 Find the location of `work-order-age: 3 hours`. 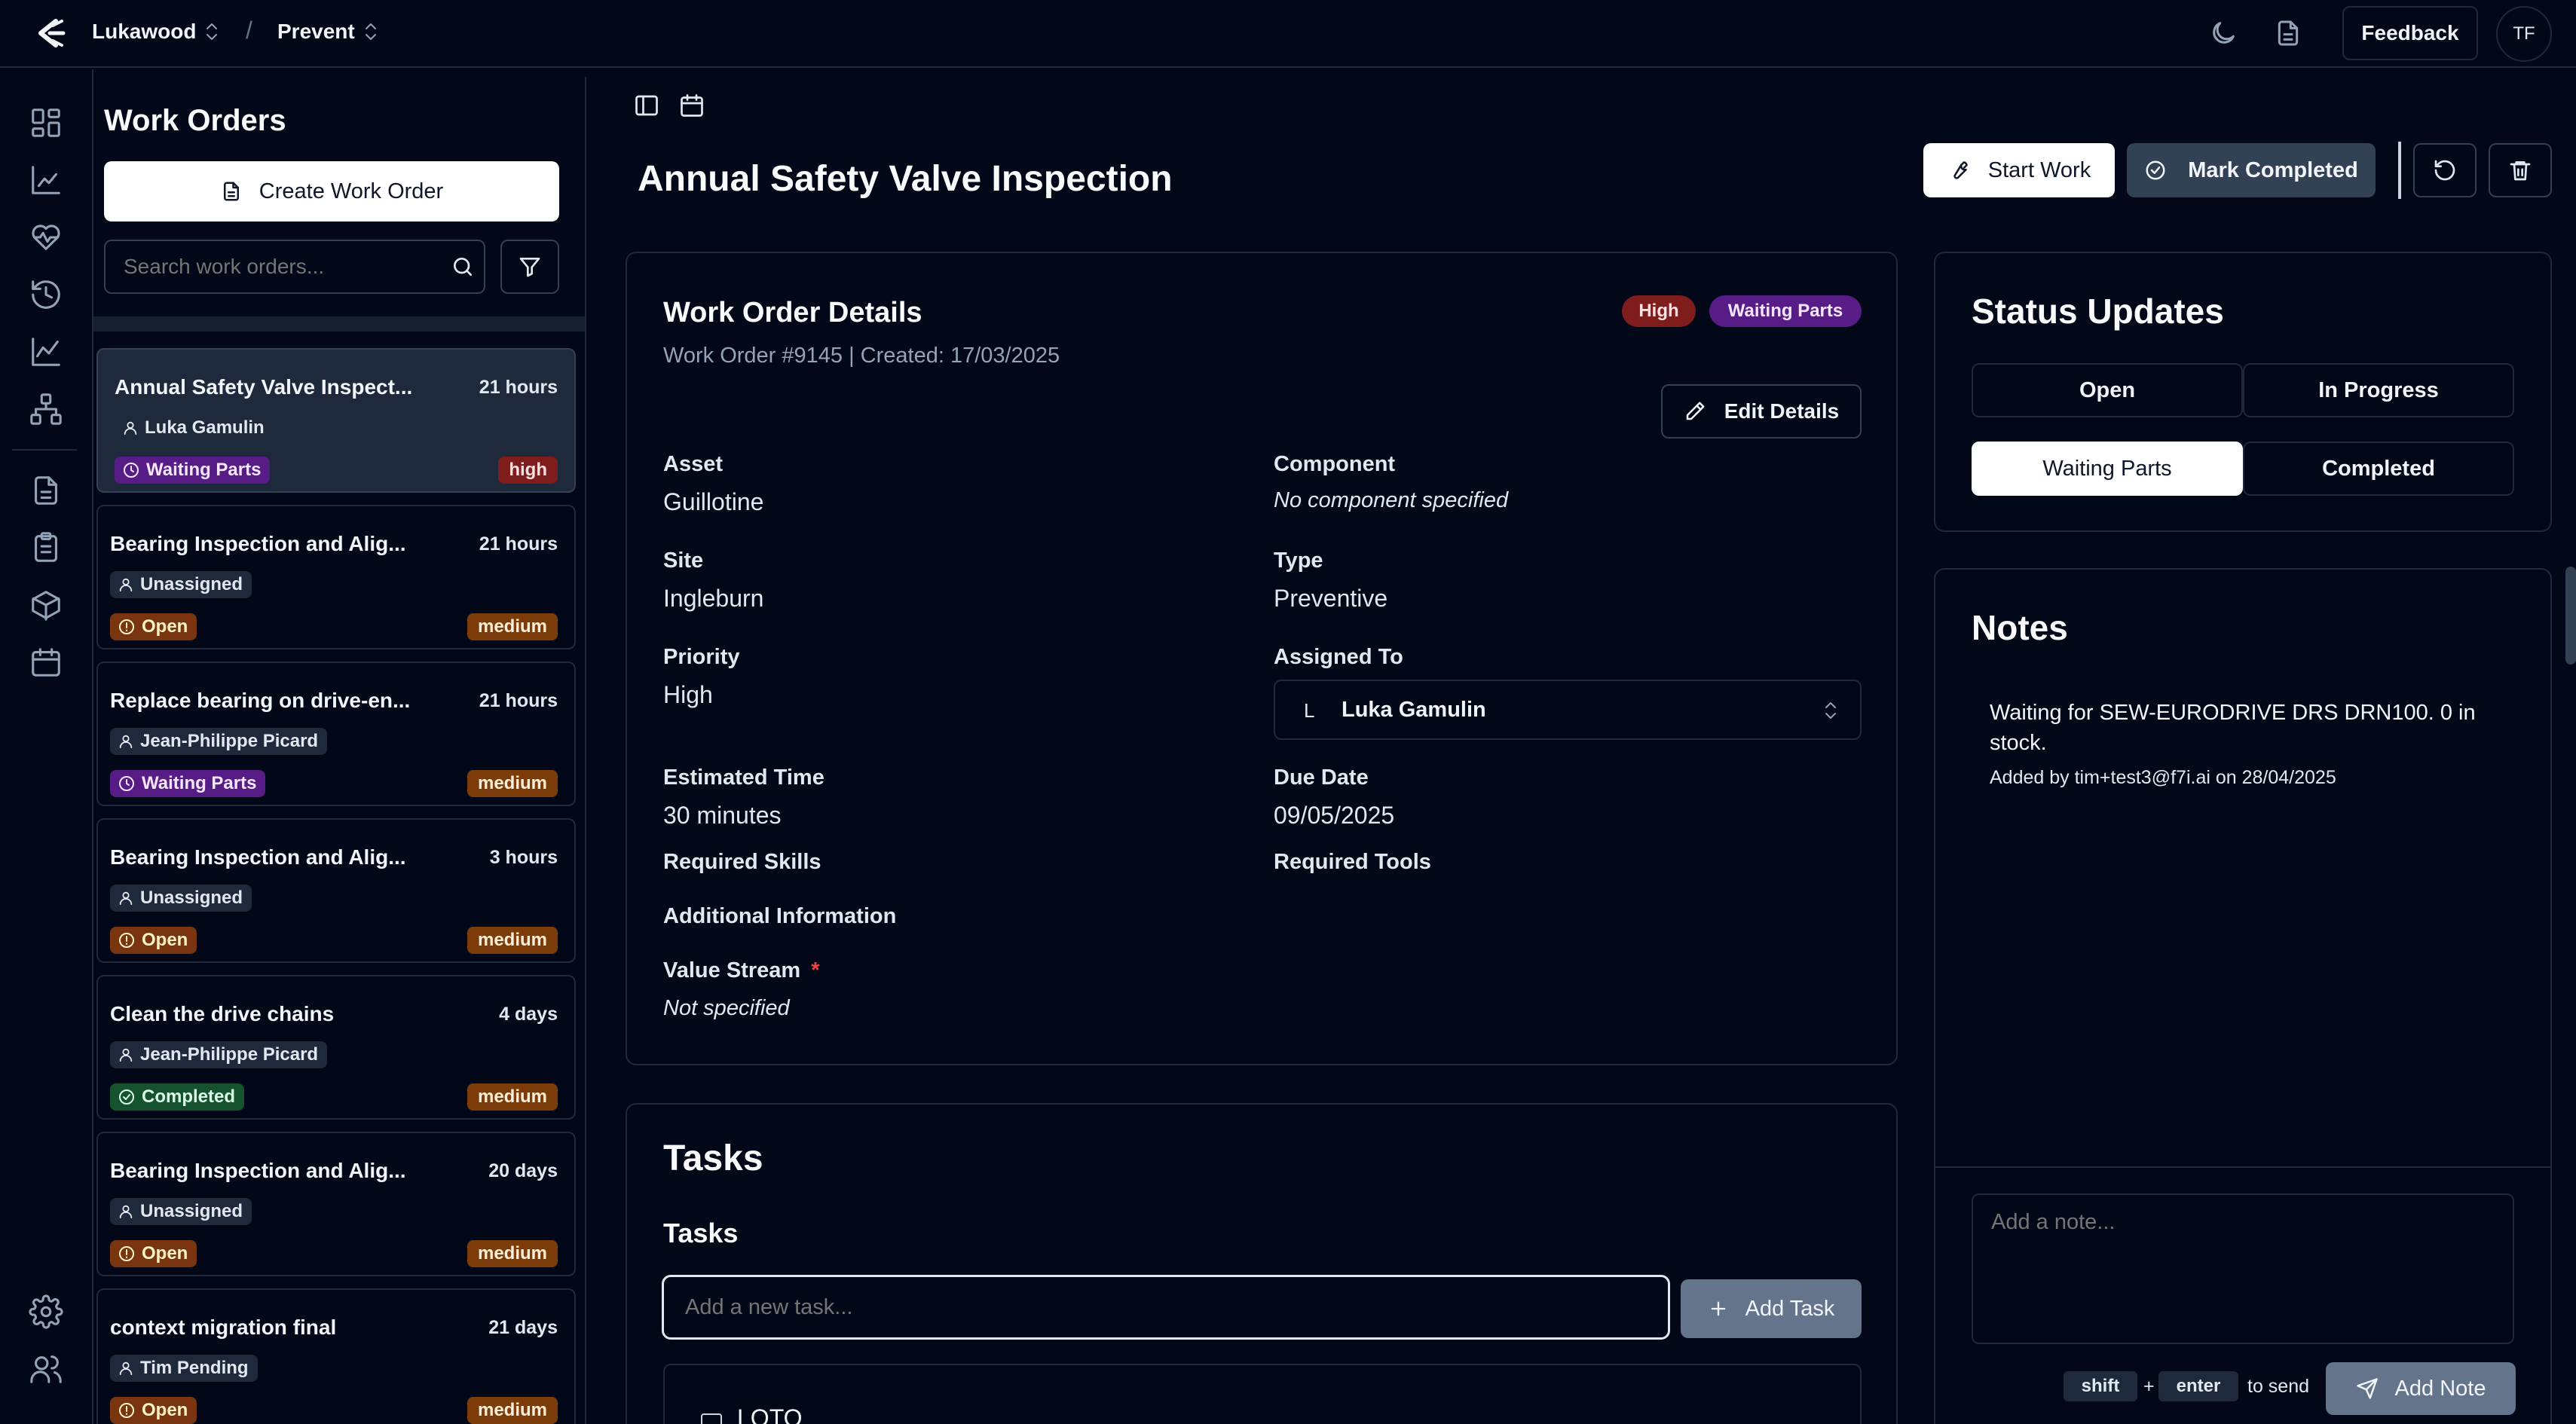

work-order-age: 3 hours is located at coordinates (523, 858).